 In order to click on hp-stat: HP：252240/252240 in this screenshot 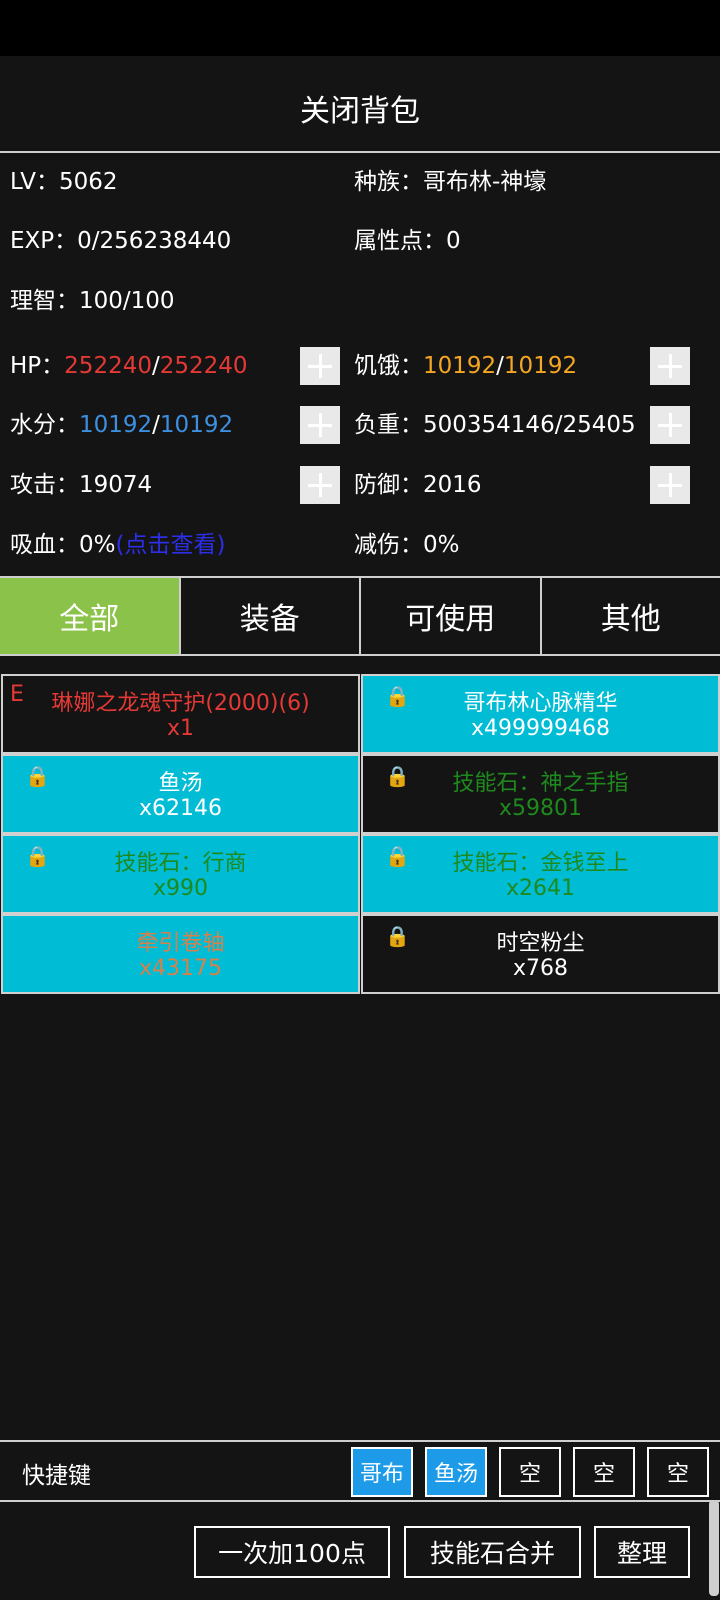, I will do `click(129, 366)`.